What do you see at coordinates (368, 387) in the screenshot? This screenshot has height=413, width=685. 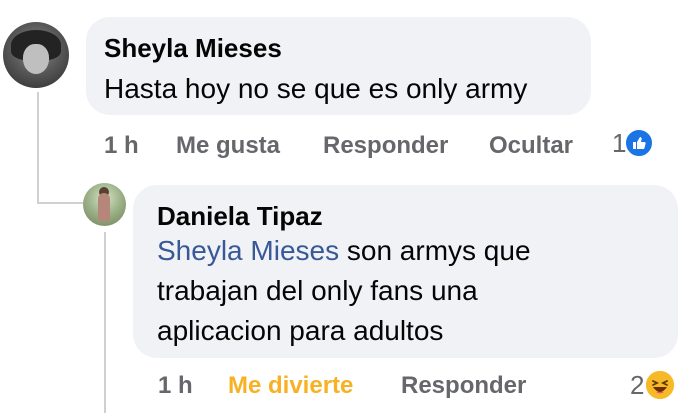 I see `reply-actions: 1 h Me divierte Responder` at bounding box center [368, 387].